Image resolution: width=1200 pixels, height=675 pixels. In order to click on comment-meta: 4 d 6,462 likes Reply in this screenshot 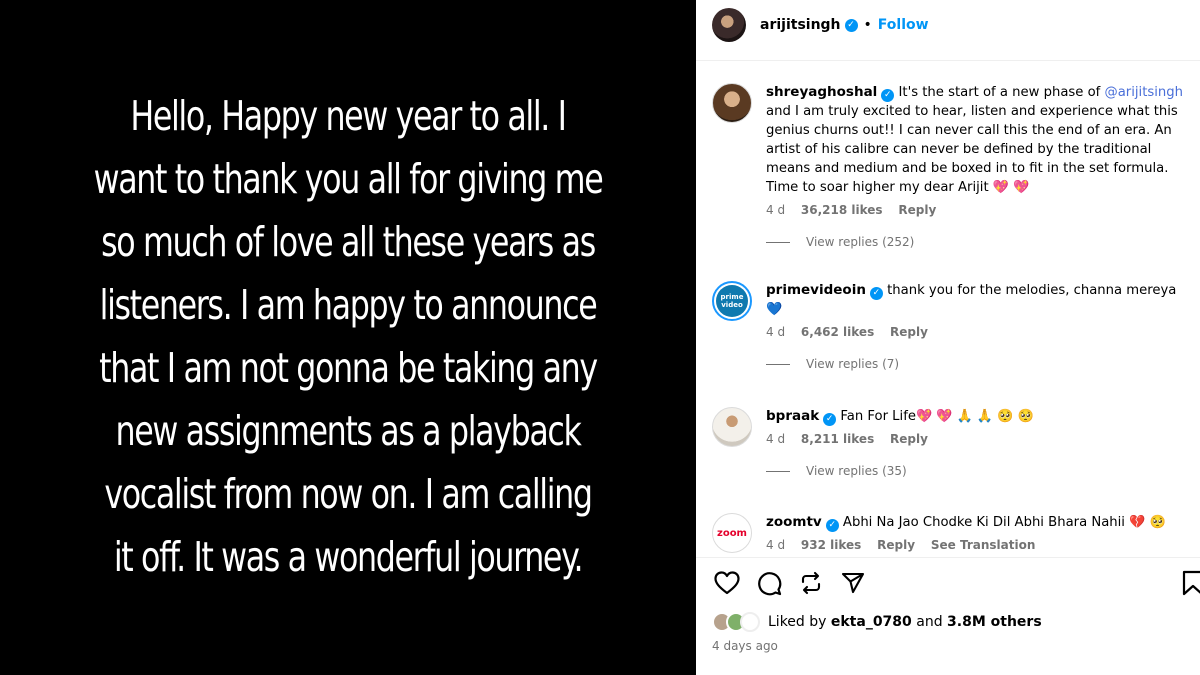, I will do `click(979, 332)`.